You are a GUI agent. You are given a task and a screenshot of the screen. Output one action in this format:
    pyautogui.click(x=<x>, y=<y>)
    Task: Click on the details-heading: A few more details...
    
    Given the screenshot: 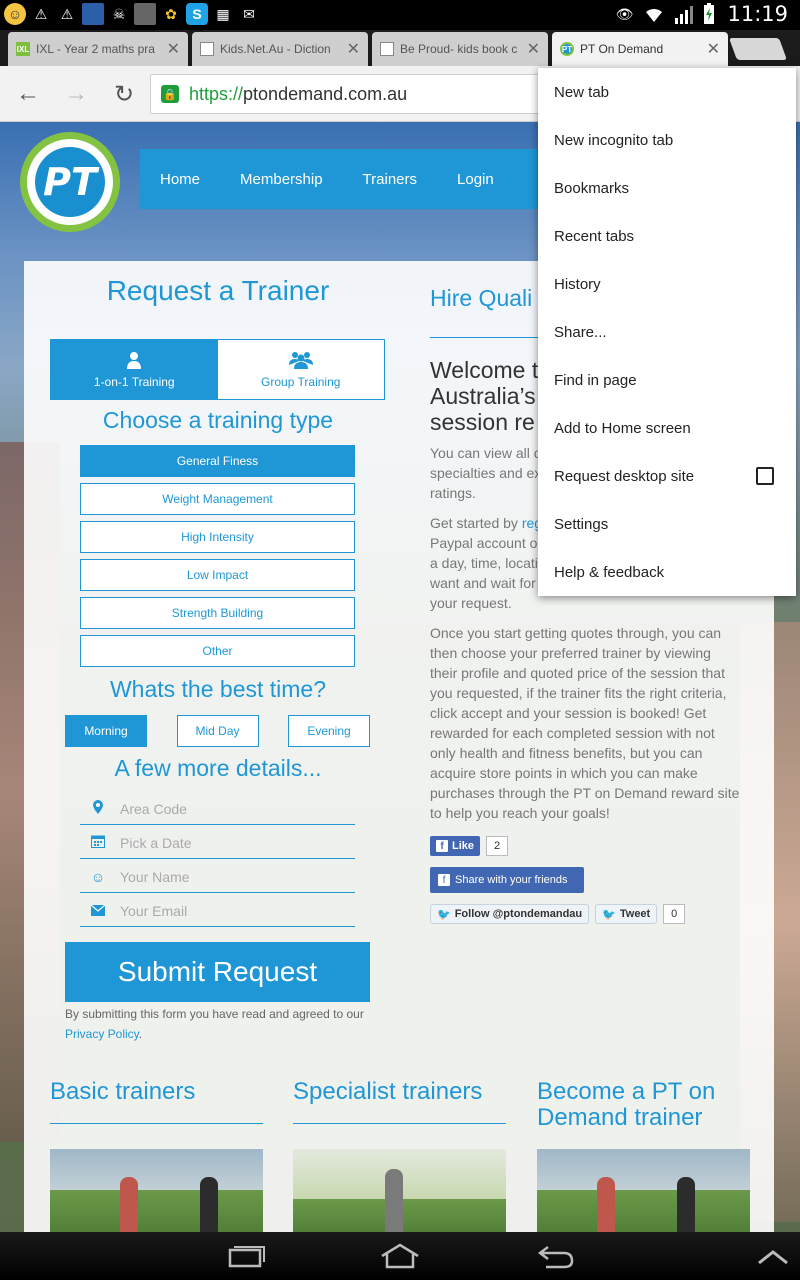 What is the action you would take?
    pyautogui.click(x=218, y=768)
    